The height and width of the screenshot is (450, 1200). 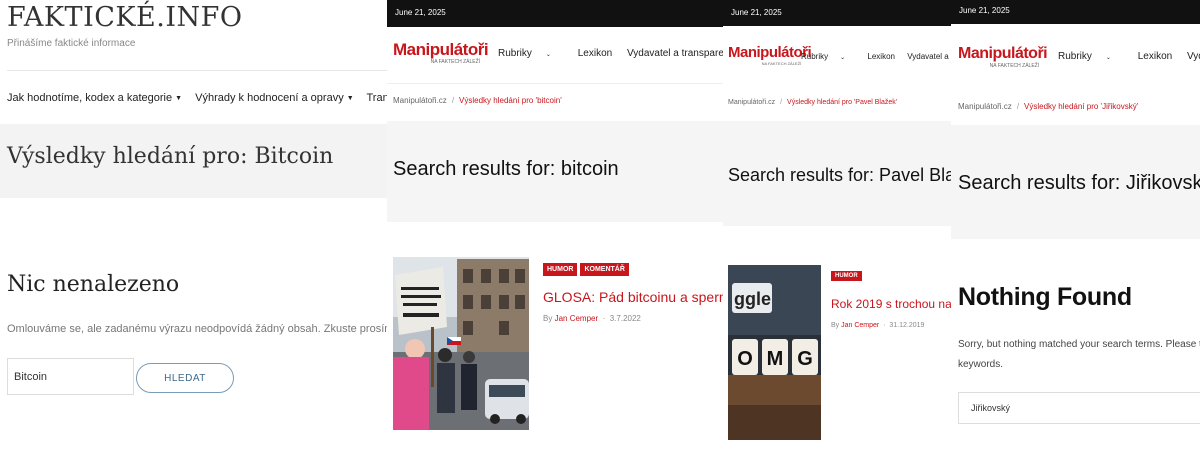 I want to click on omg-dice-image: ggle O M G, so click(x=774, y=352).